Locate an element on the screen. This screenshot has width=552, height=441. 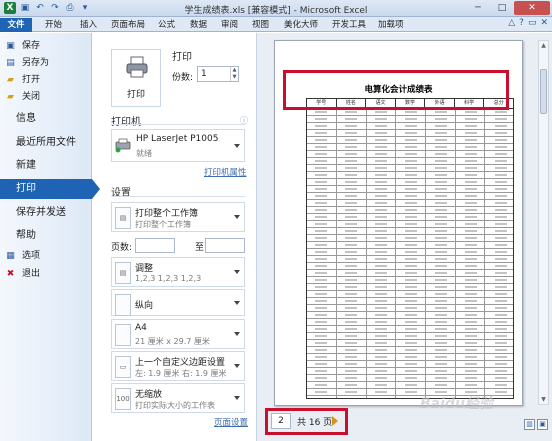
save-icon: ▣ is located at coordinates (10, 46).